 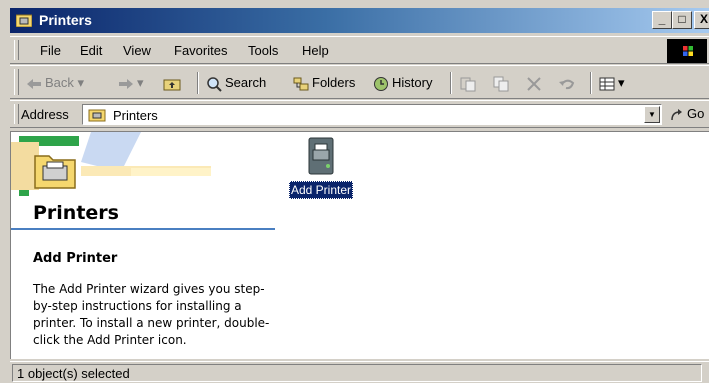 What do you see at coordinates (59, 82) in the screenshot?
I see `back-label: Back` at bounding box center [59, 82].